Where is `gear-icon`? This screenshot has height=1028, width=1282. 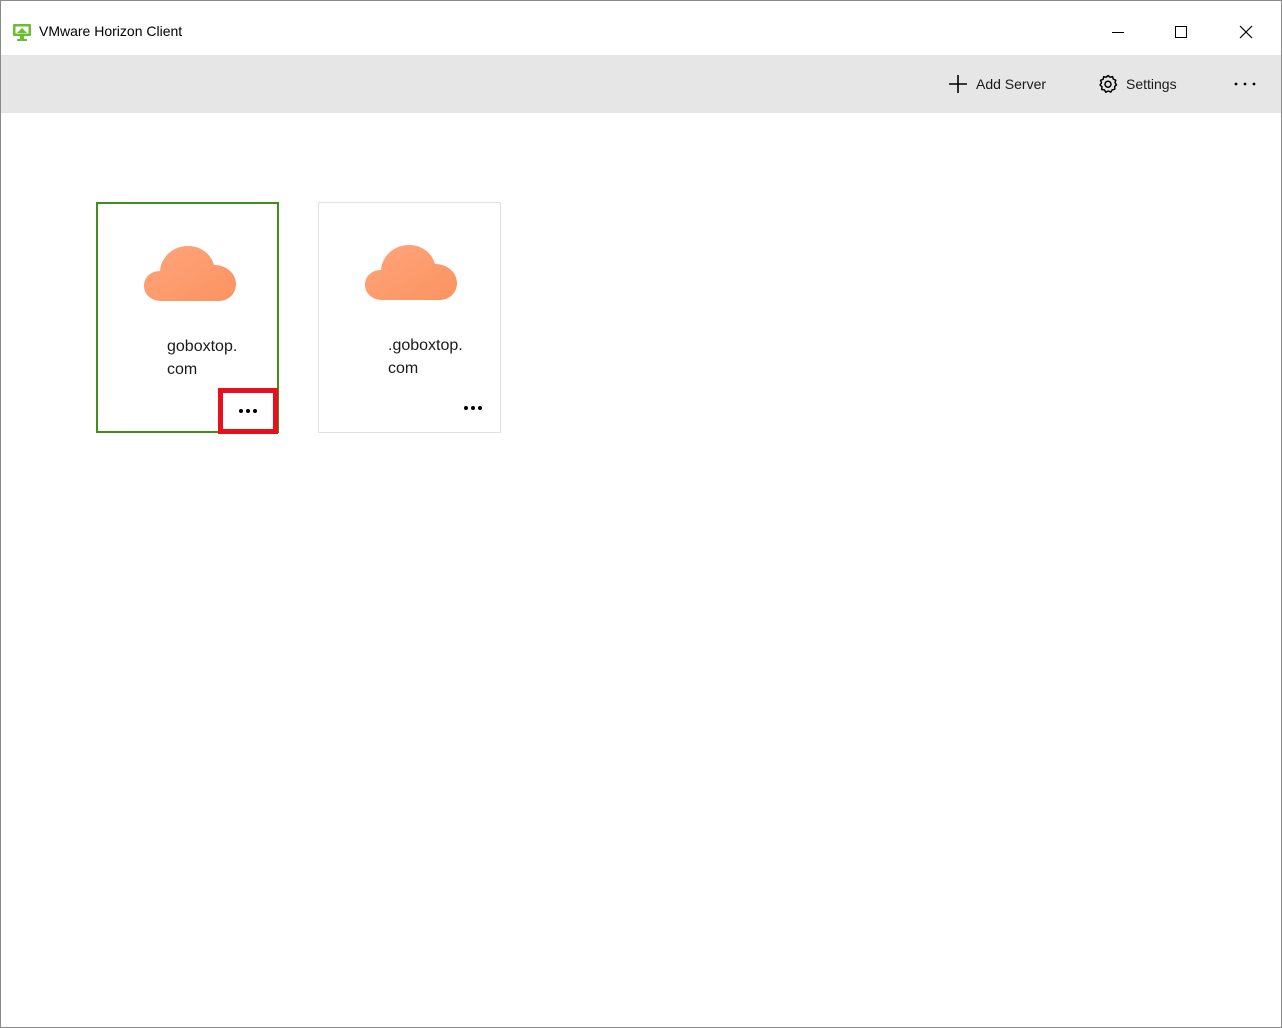 gear-icon is located at coordinates (1108, 83).